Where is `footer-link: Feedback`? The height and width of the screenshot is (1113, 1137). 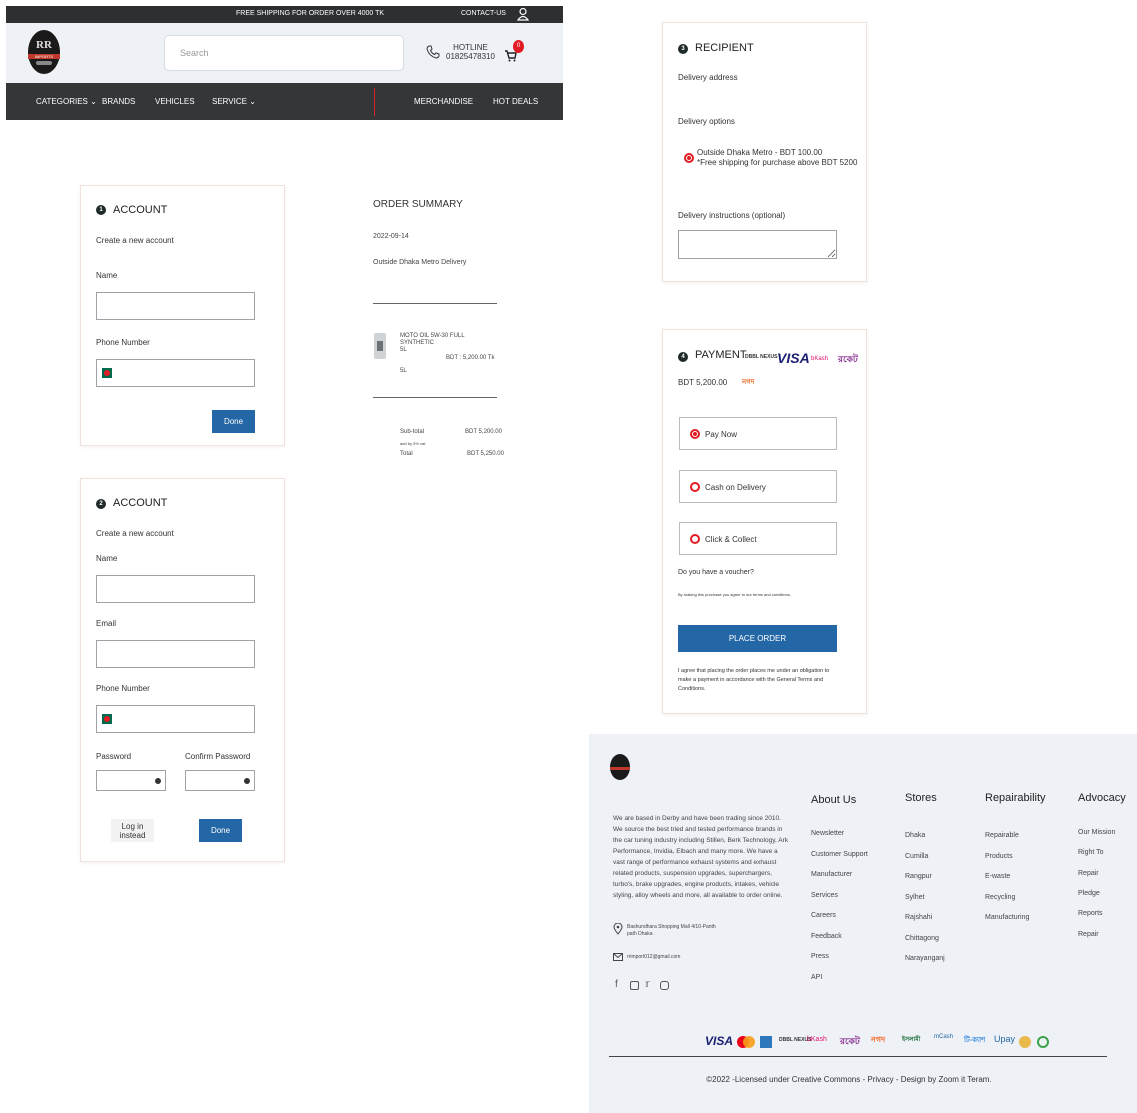 footer-link: Feedback is located at coordinates (826, 936).